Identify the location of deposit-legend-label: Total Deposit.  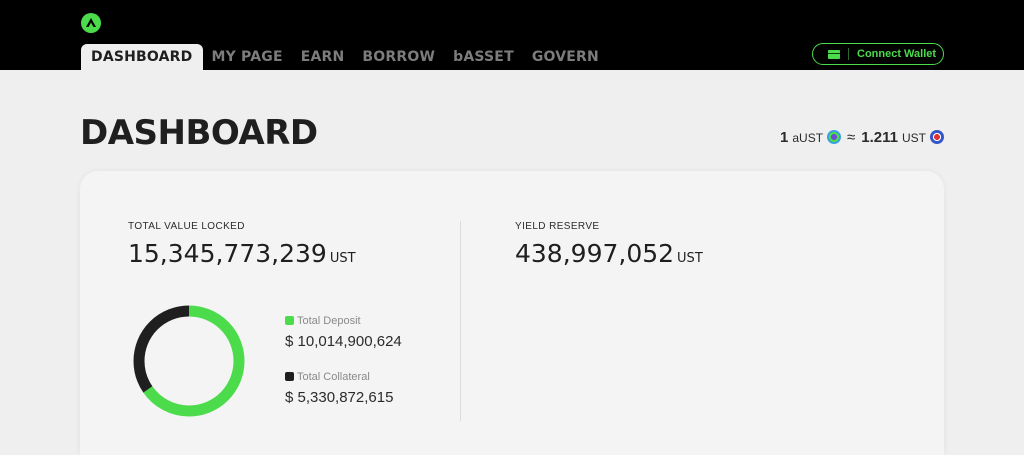
(329, 321).